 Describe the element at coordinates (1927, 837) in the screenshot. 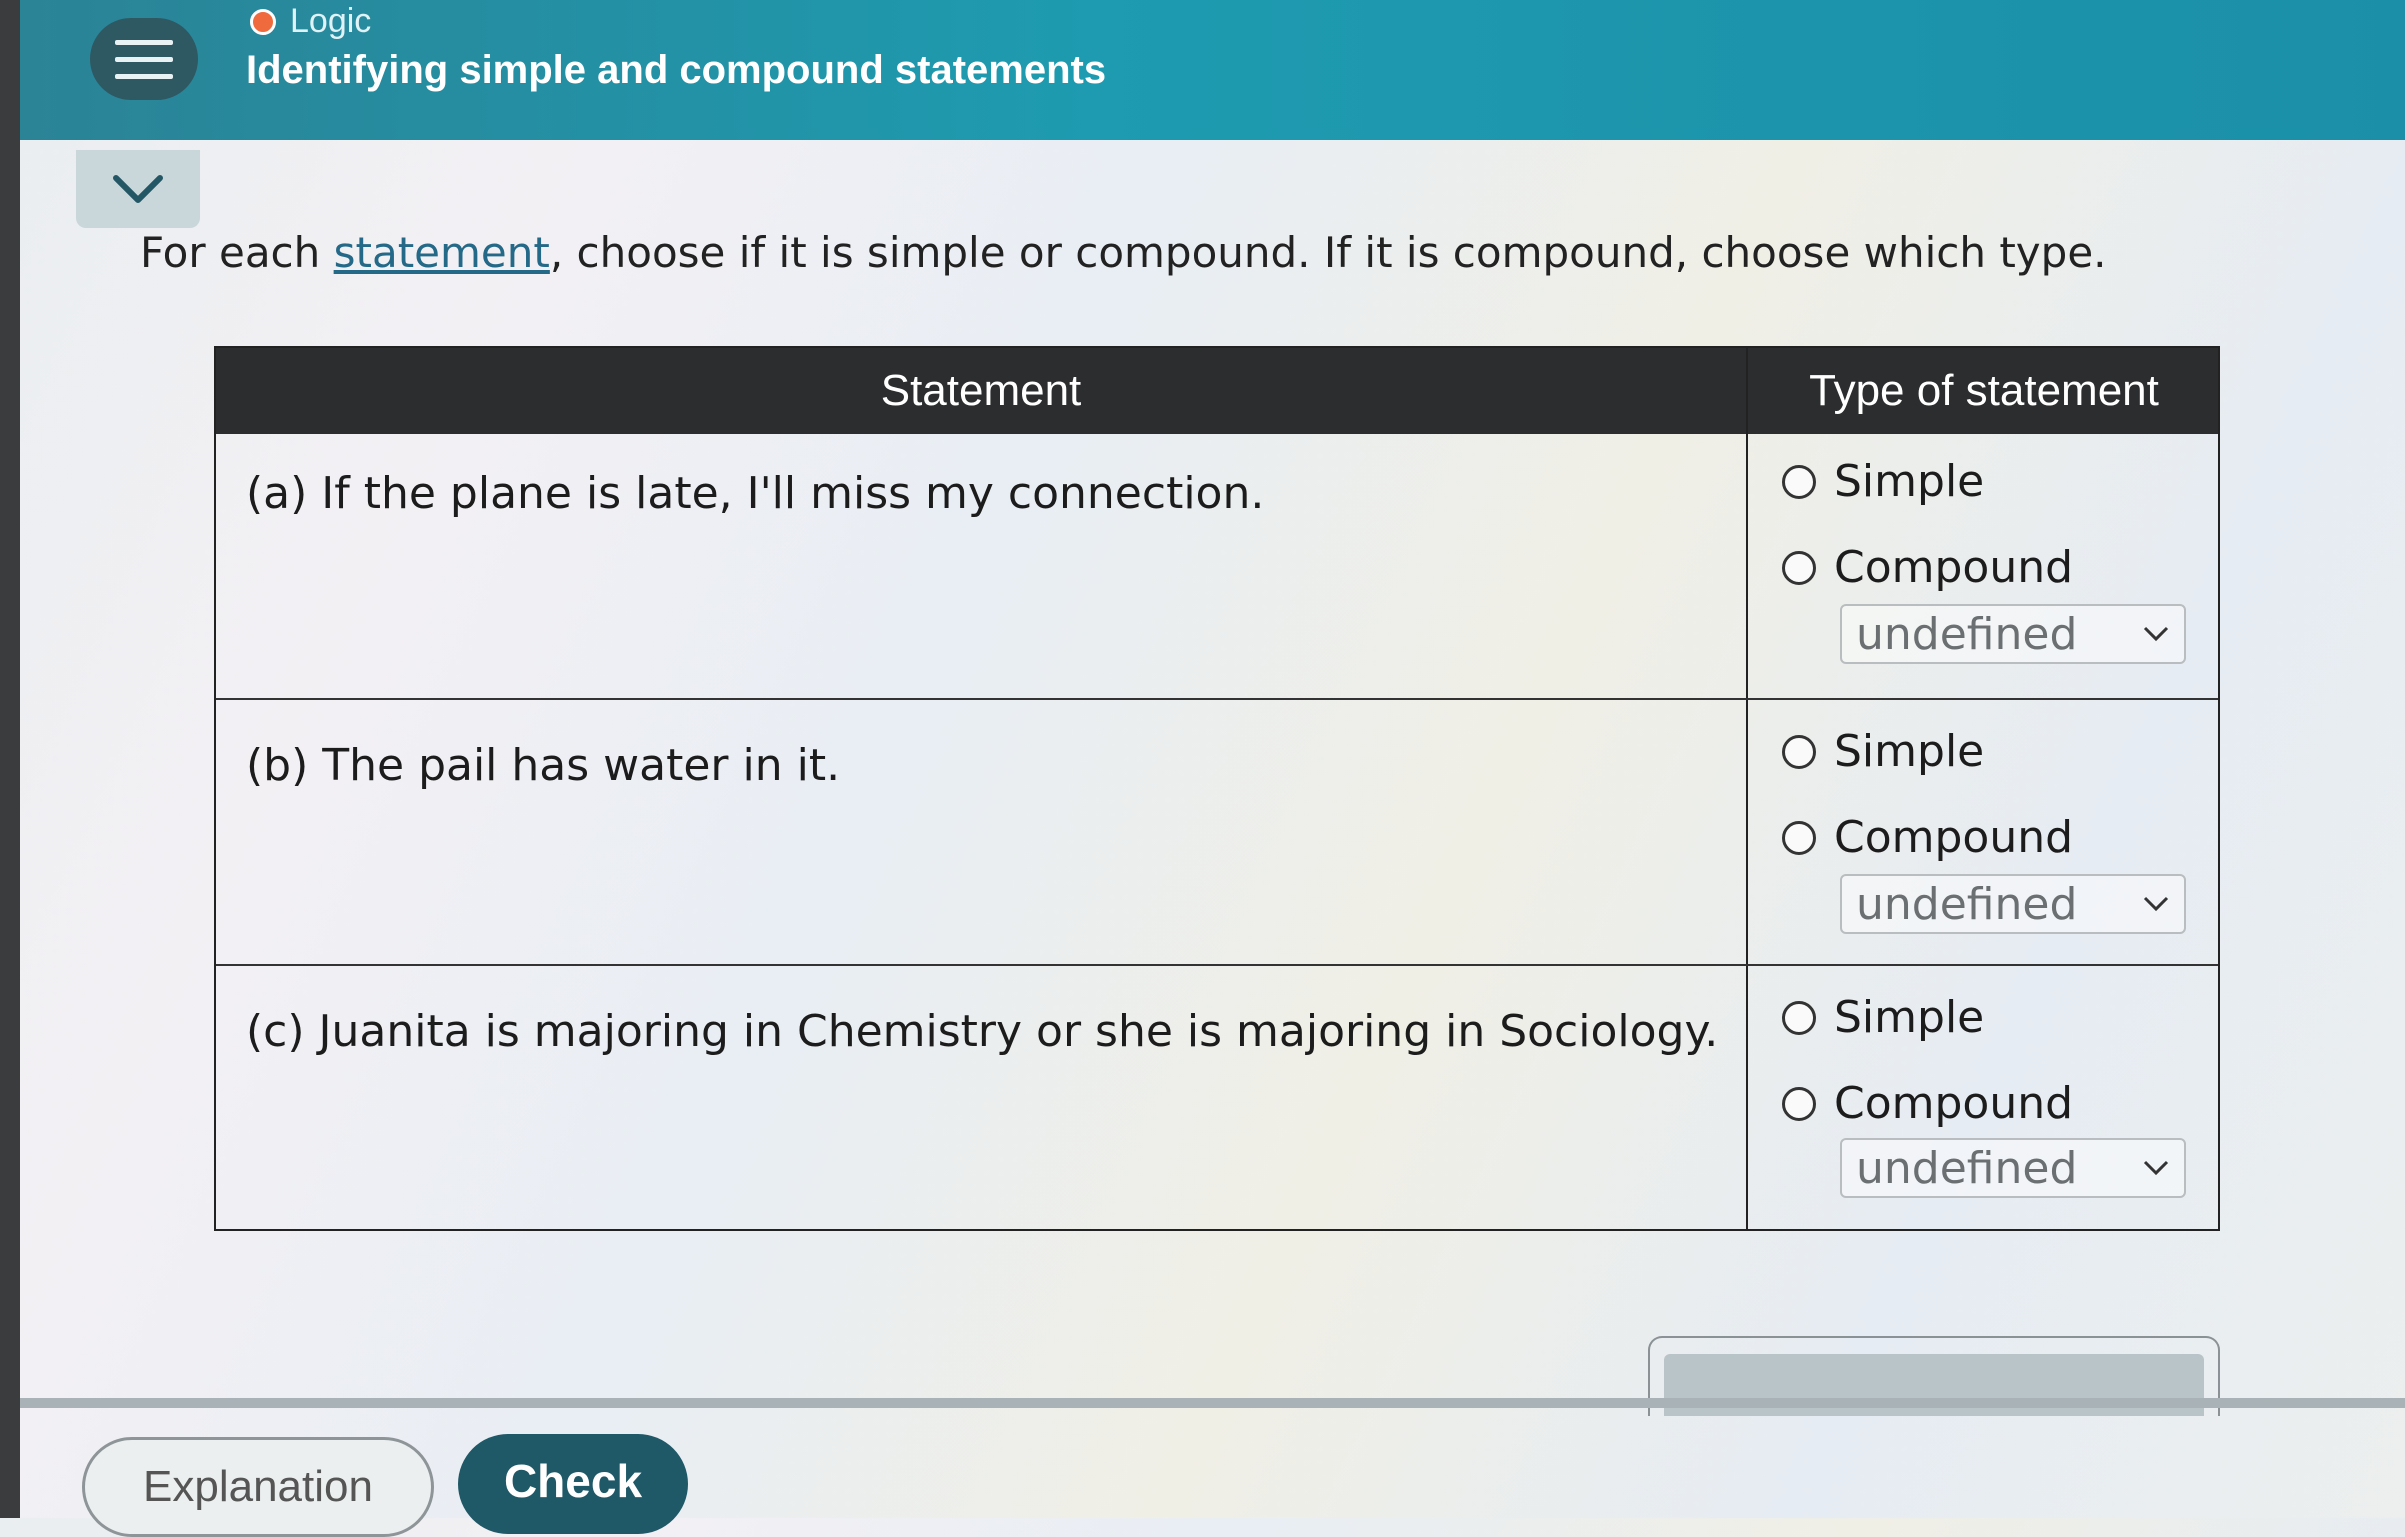

I see `option-compound-b: Compound` at that location.